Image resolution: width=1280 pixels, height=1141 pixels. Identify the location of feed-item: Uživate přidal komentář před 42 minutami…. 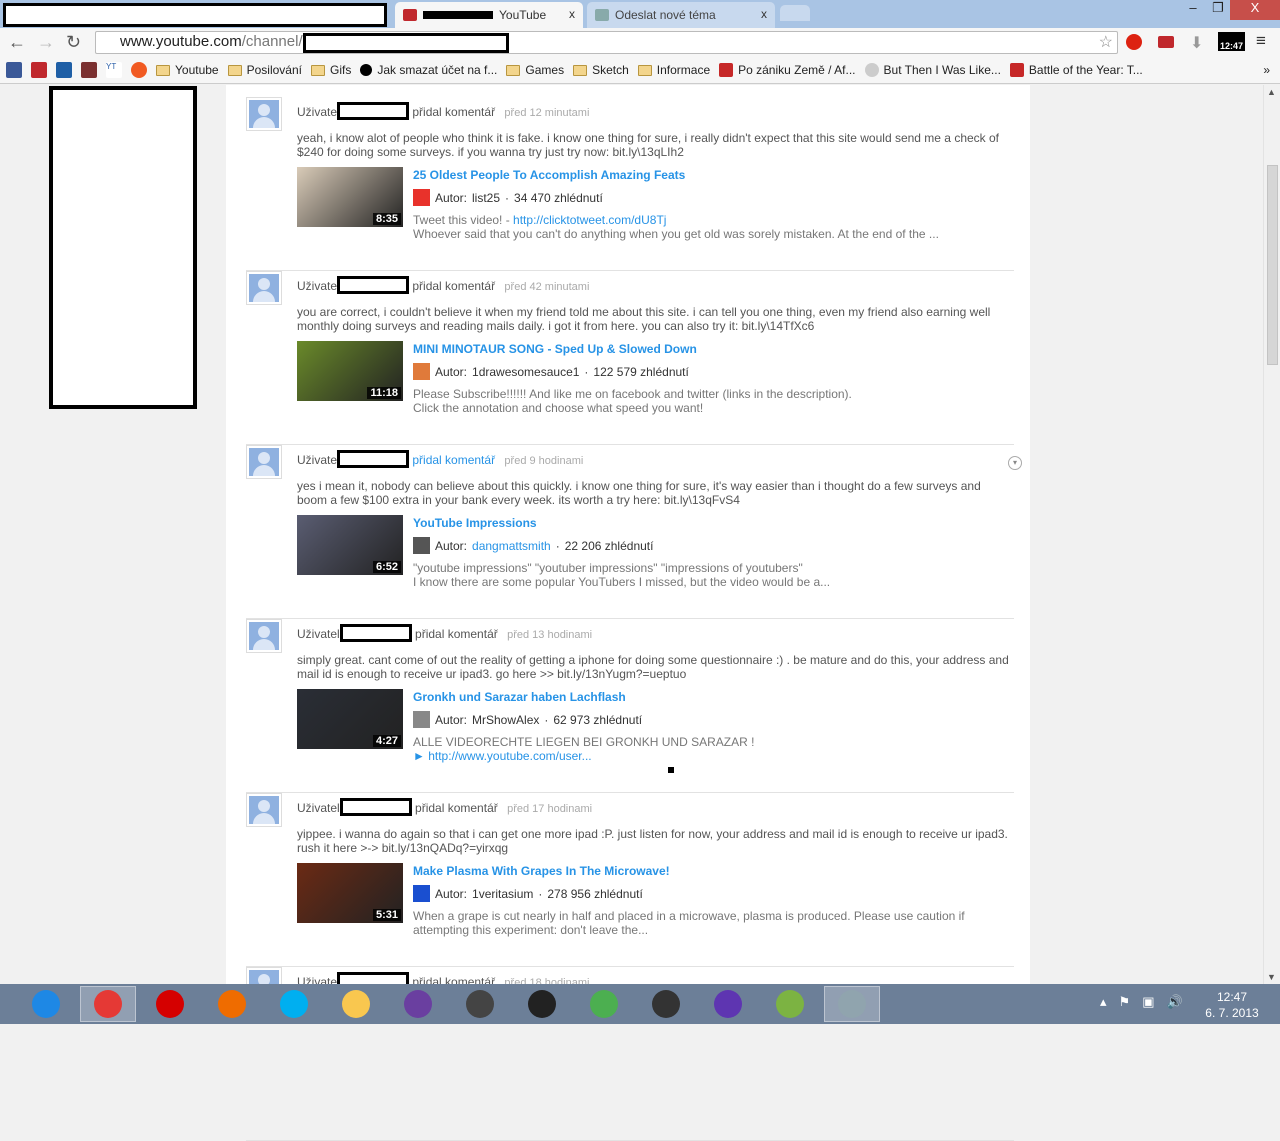
(630, 358).